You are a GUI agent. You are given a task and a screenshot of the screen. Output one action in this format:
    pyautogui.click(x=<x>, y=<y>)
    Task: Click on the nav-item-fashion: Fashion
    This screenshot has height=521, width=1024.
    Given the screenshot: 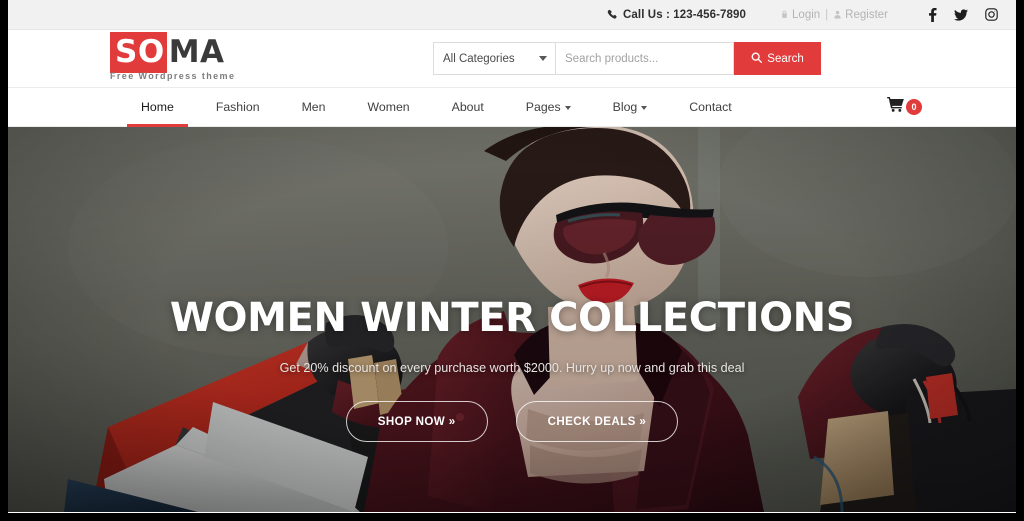 What is the action you would take?
    pyautogui.click(x=238, y=107)
    